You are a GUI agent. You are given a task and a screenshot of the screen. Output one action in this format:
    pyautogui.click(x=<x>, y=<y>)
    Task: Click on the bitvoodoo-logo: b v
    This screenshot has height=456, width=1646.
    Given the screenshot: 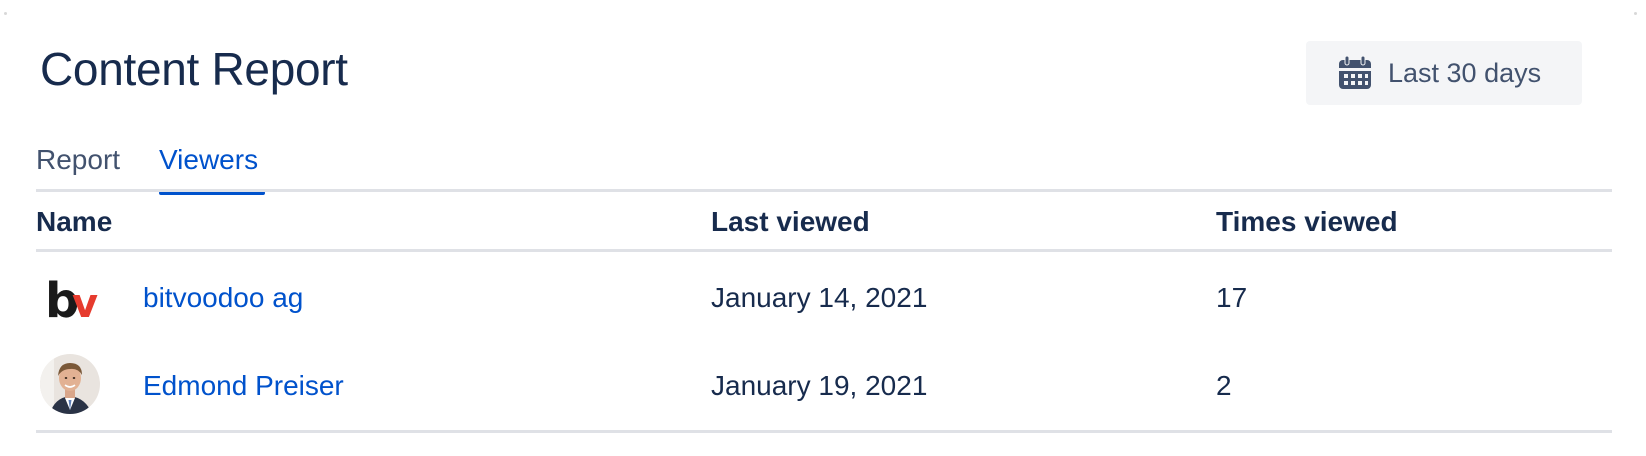 What is the action you would take?
    pyautogui.click(x=71, y=300)
    